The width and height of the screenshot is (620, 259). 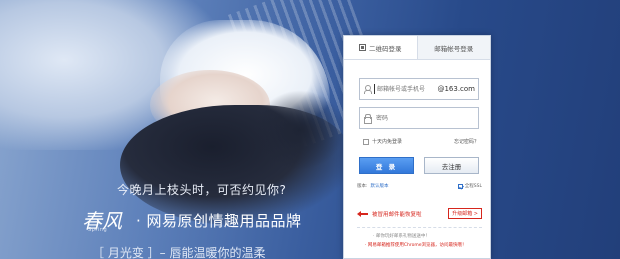 I want to click on login-button: 登 录, so click(x=386, y=165).